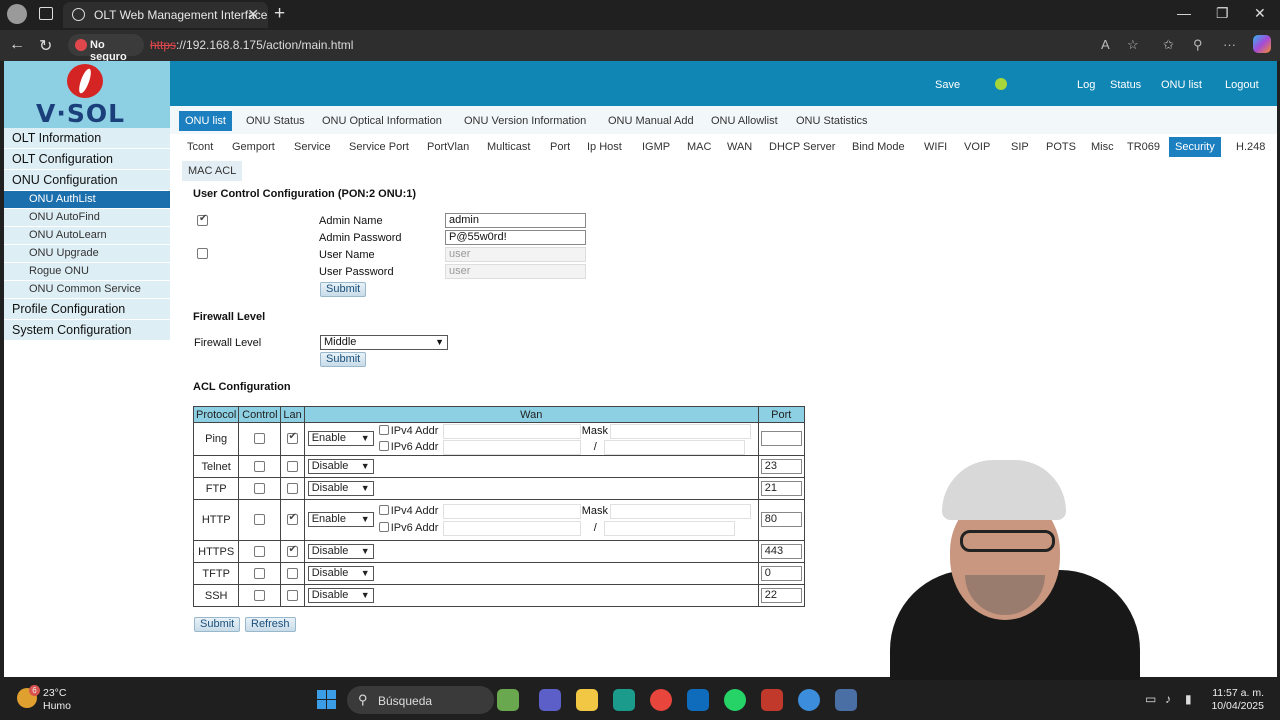  Describe the element at coordinates (46, 13) in the screenshot. I see `tab-actions-icon` at that location.